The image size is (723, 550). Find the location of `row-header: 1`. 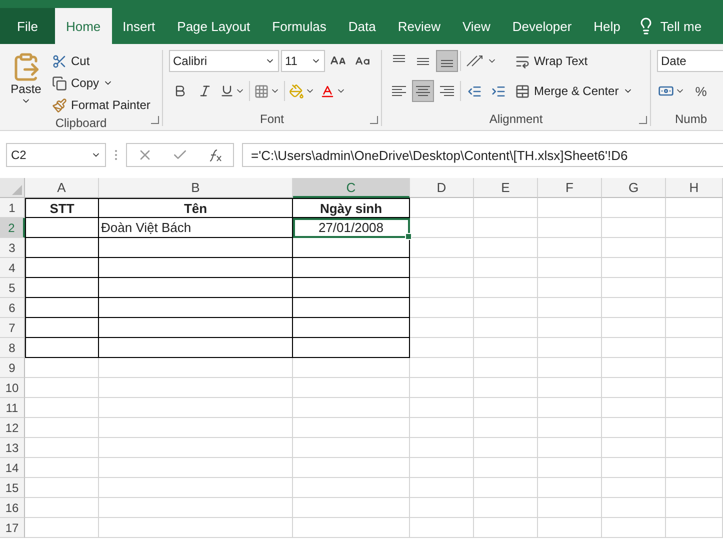

row-header: 1 is located at coordinates (12, 208).